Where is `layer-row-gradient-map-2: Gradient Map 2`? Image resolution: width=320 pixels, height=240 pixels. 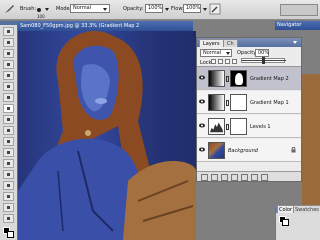
layer-row-gradient-map-2: Gradient Map 2 is located at coordinates (249, 78).